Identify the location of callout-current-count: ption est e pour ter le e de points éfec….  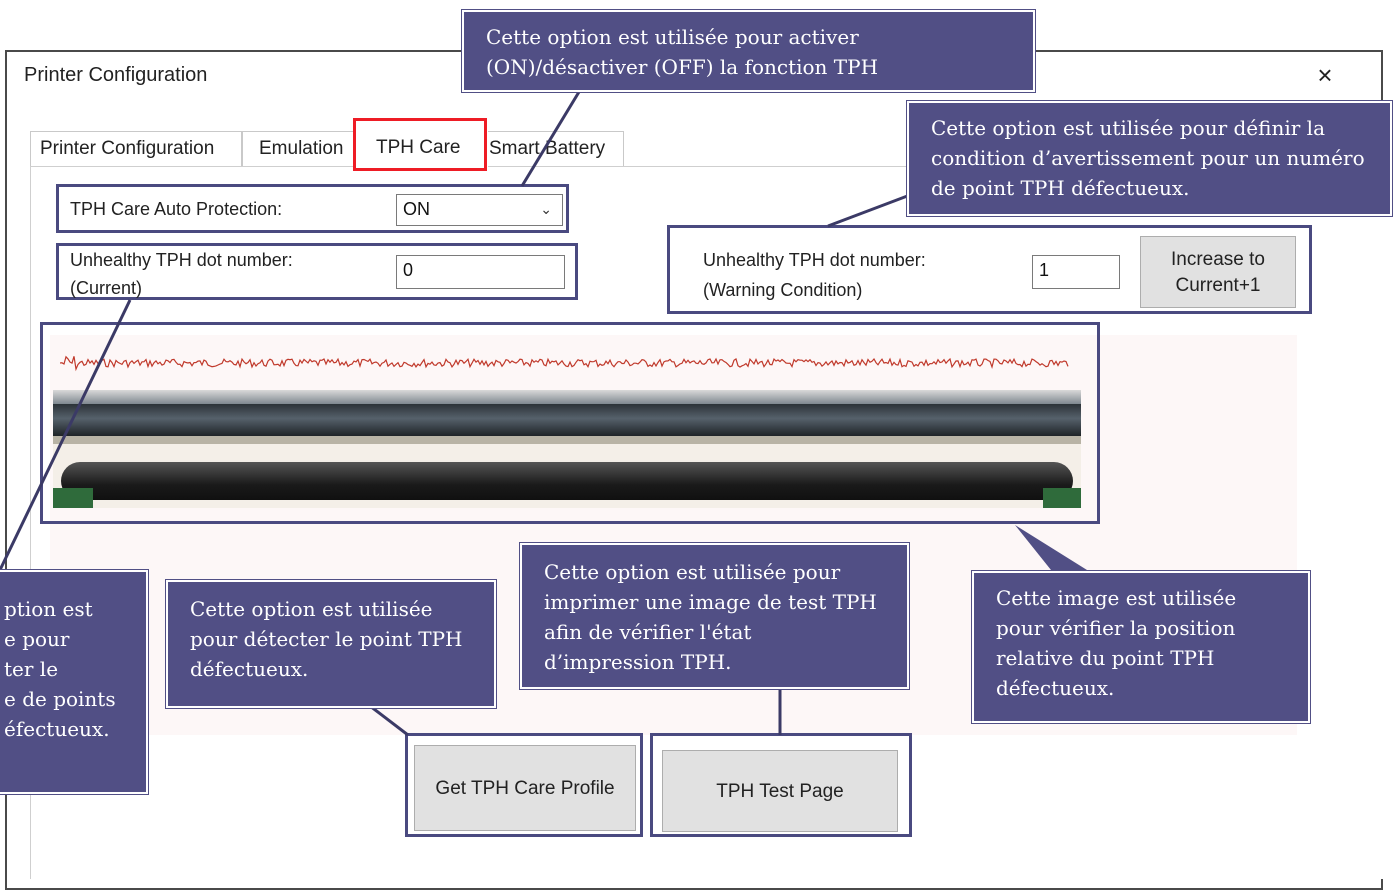
(74, 682).